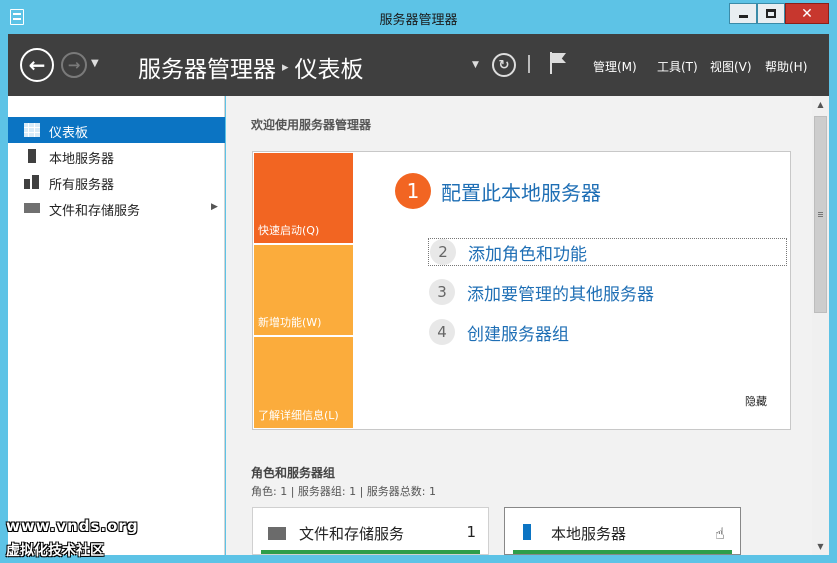 Image resolution: width=837 pixels, height=563 pixels. I want to click on back-button: ←, so click(37, 65).